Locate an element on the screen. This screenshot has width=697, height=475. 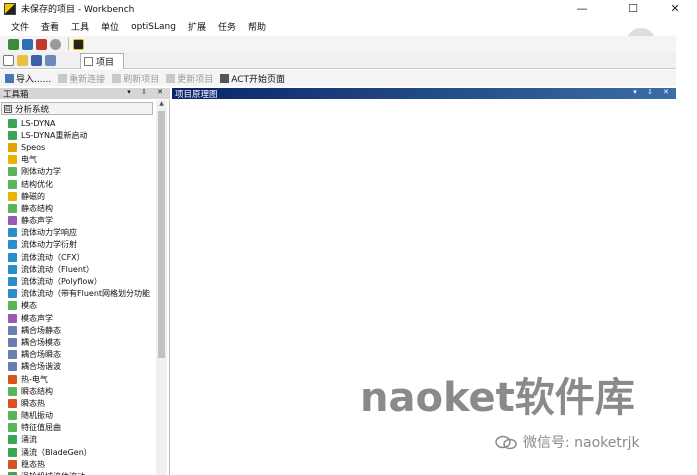
toolbox-item-label: 模态 is located at coordinates (29, 306).